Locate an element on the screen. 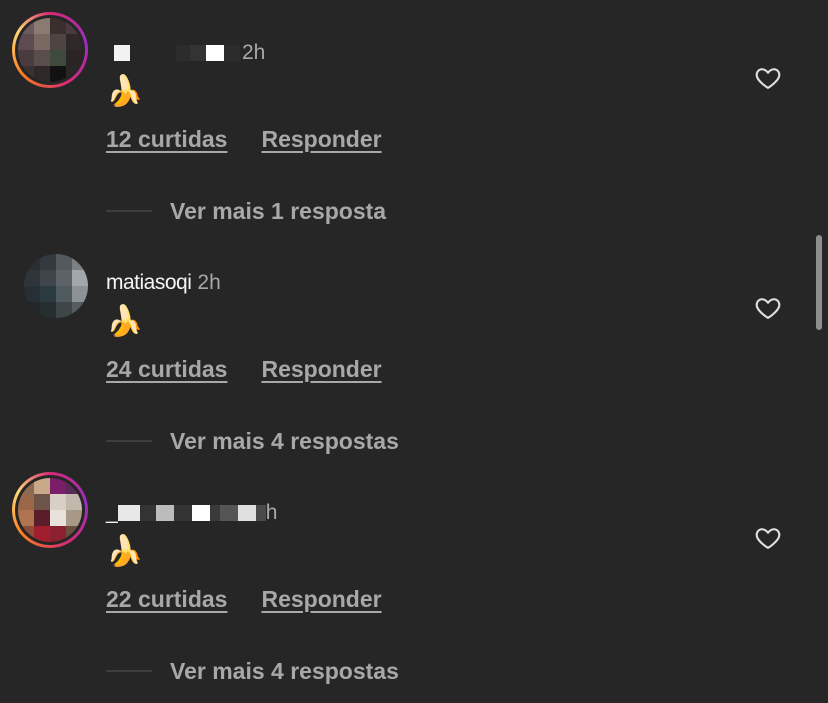 Image resolution: width=828 pixels, height=703 pixels. comment-username: 2h is located at coordinates (185, 53).